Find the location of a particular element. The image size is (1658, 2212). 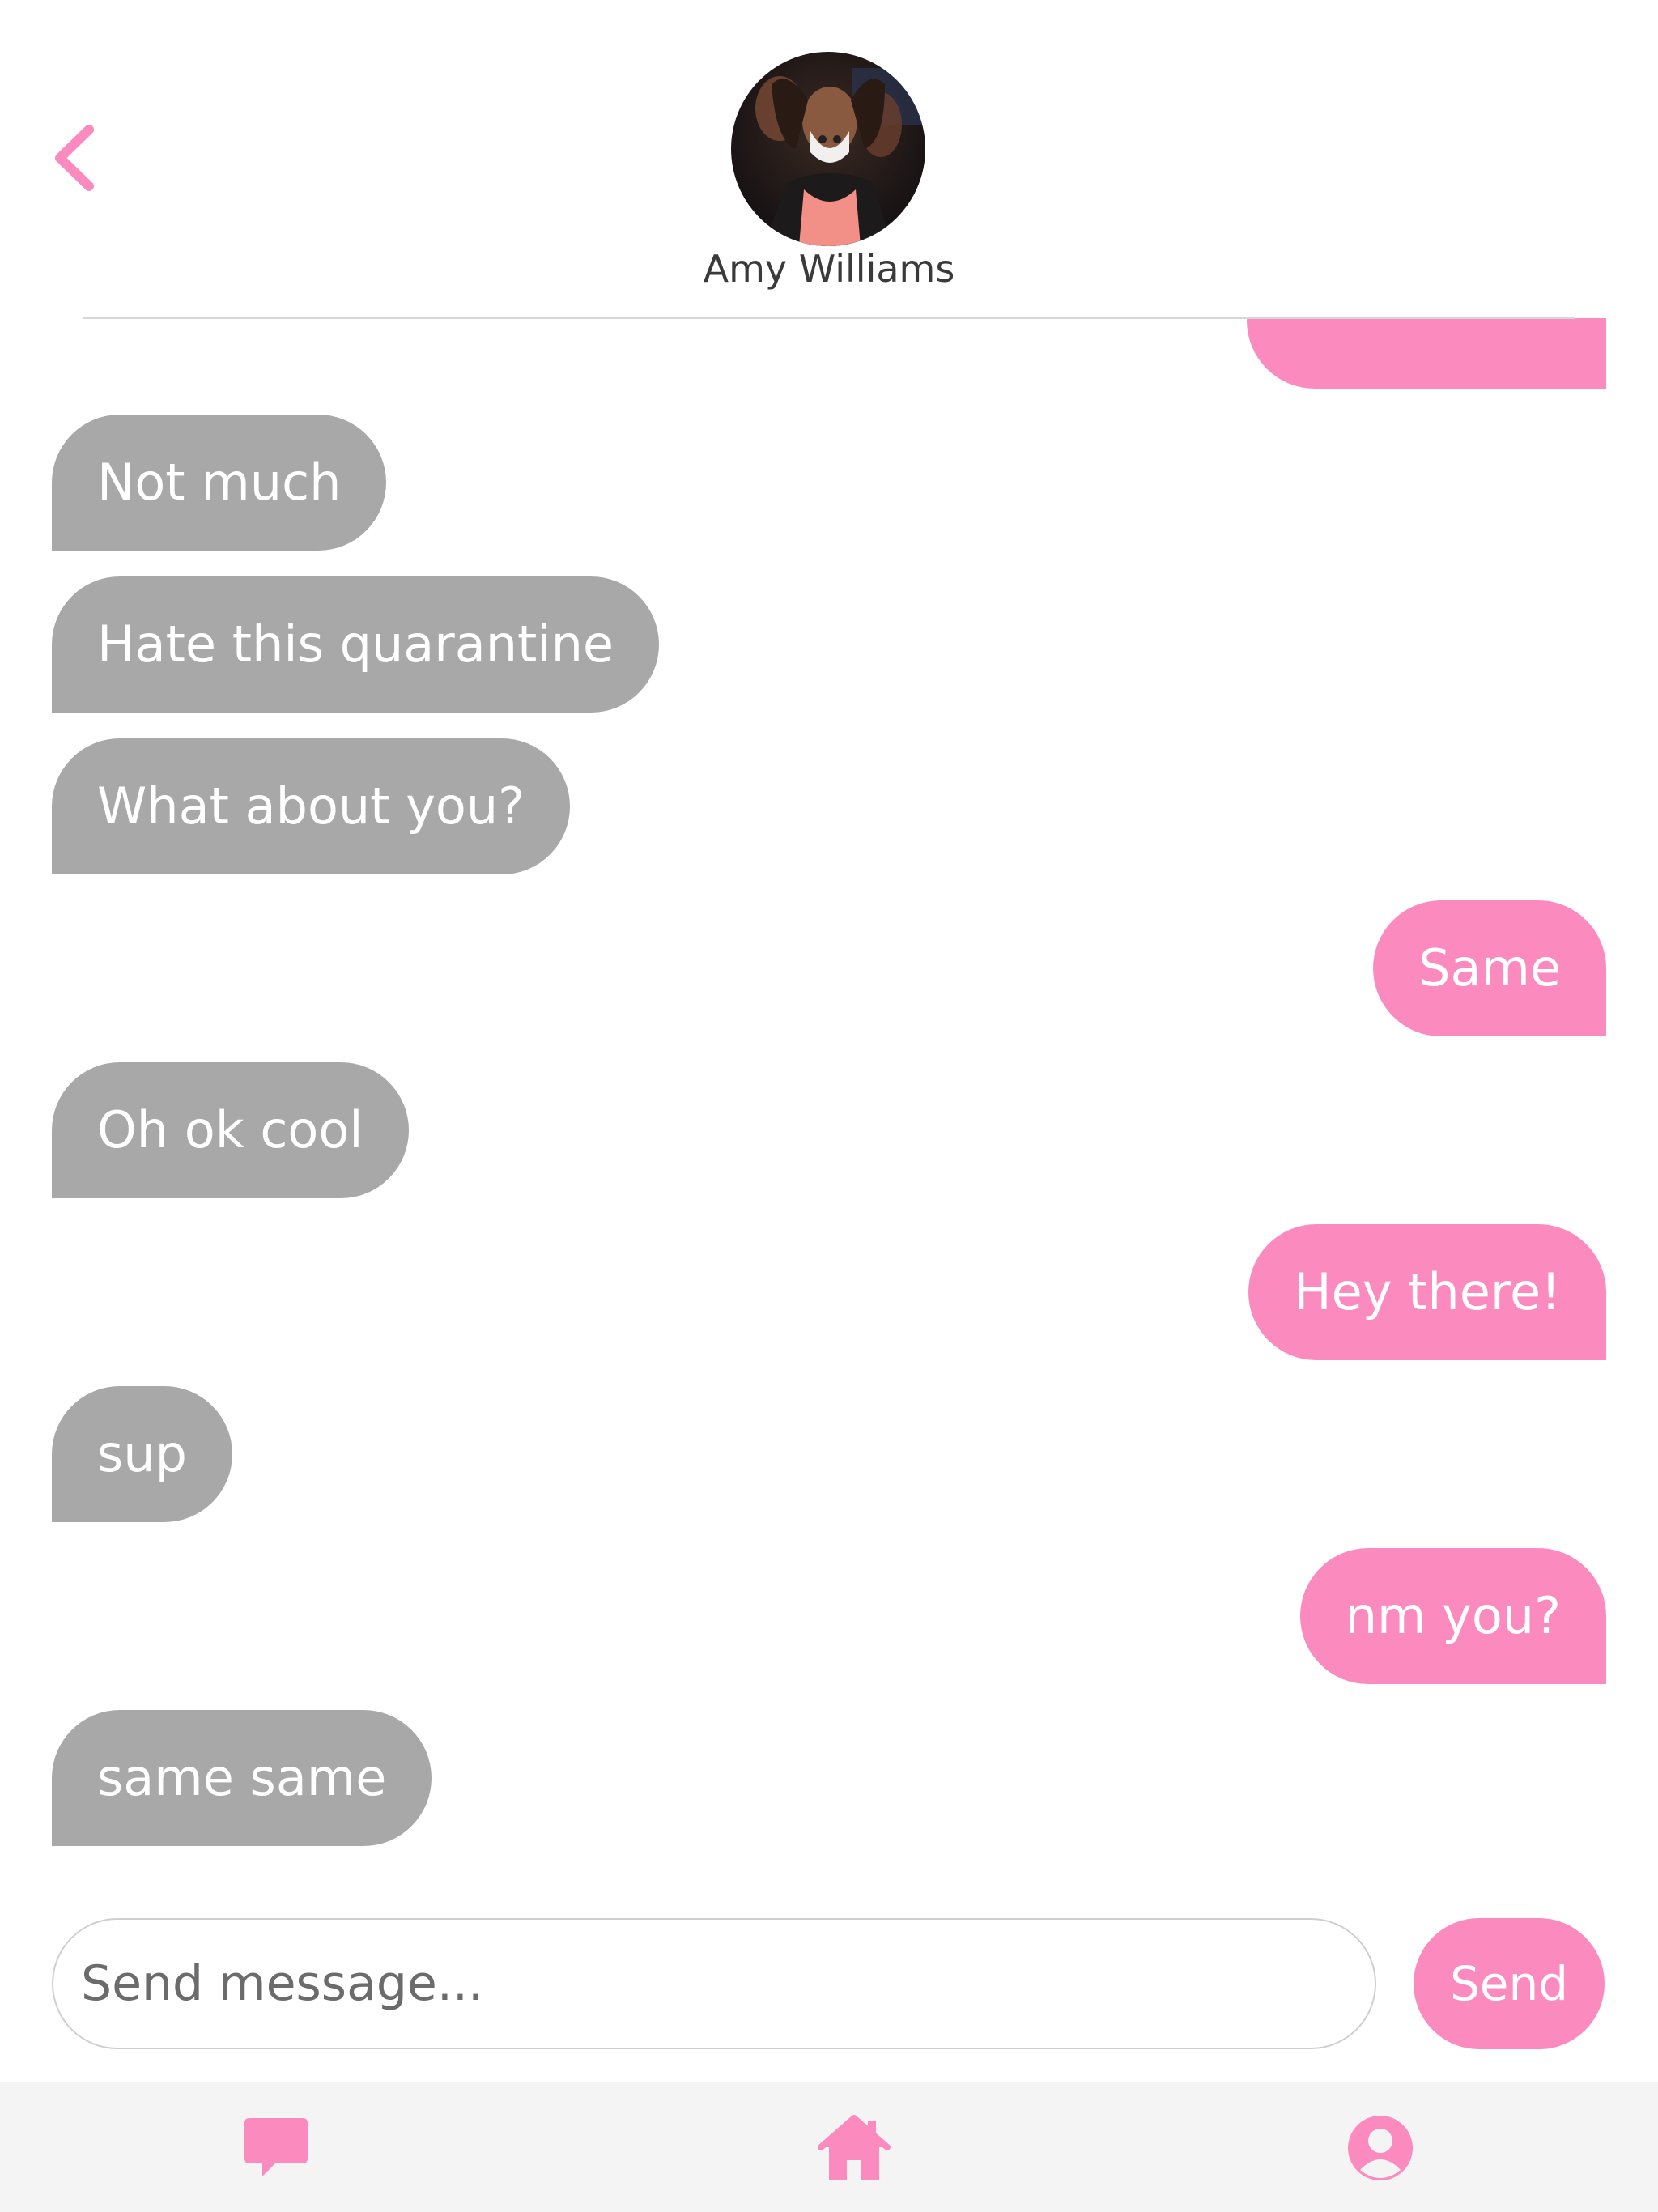

message-bubble-incoming: What about you? is located at coordinates (311, 806).